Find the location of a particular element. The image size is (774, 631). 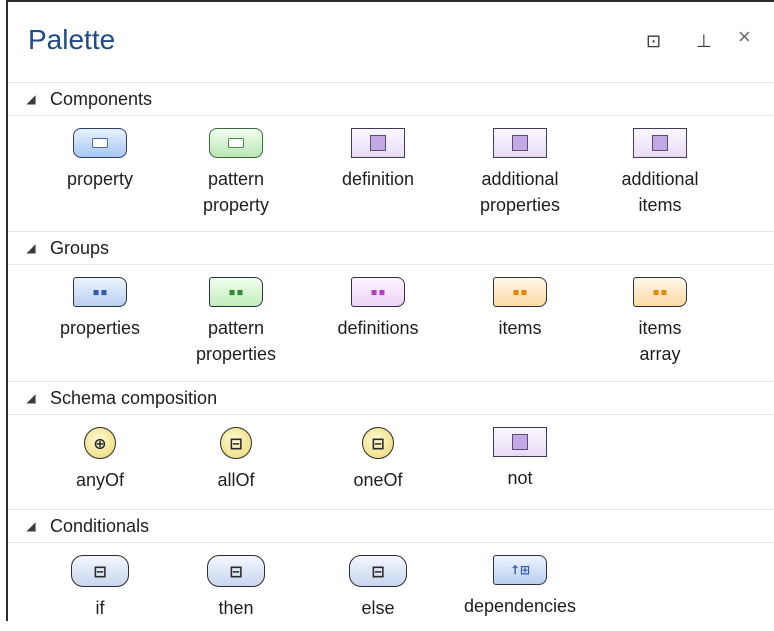

palette-item-pattern-properties: ▪▪ pattern properties is located at coordinates (236, 322).